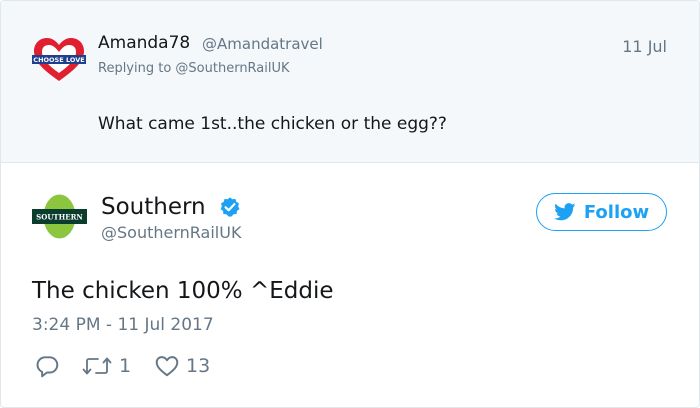 The width and height of the screenshot is (700, 408). I want to click on southern-logo-icon: SOUTHERN, so click(59, 216).